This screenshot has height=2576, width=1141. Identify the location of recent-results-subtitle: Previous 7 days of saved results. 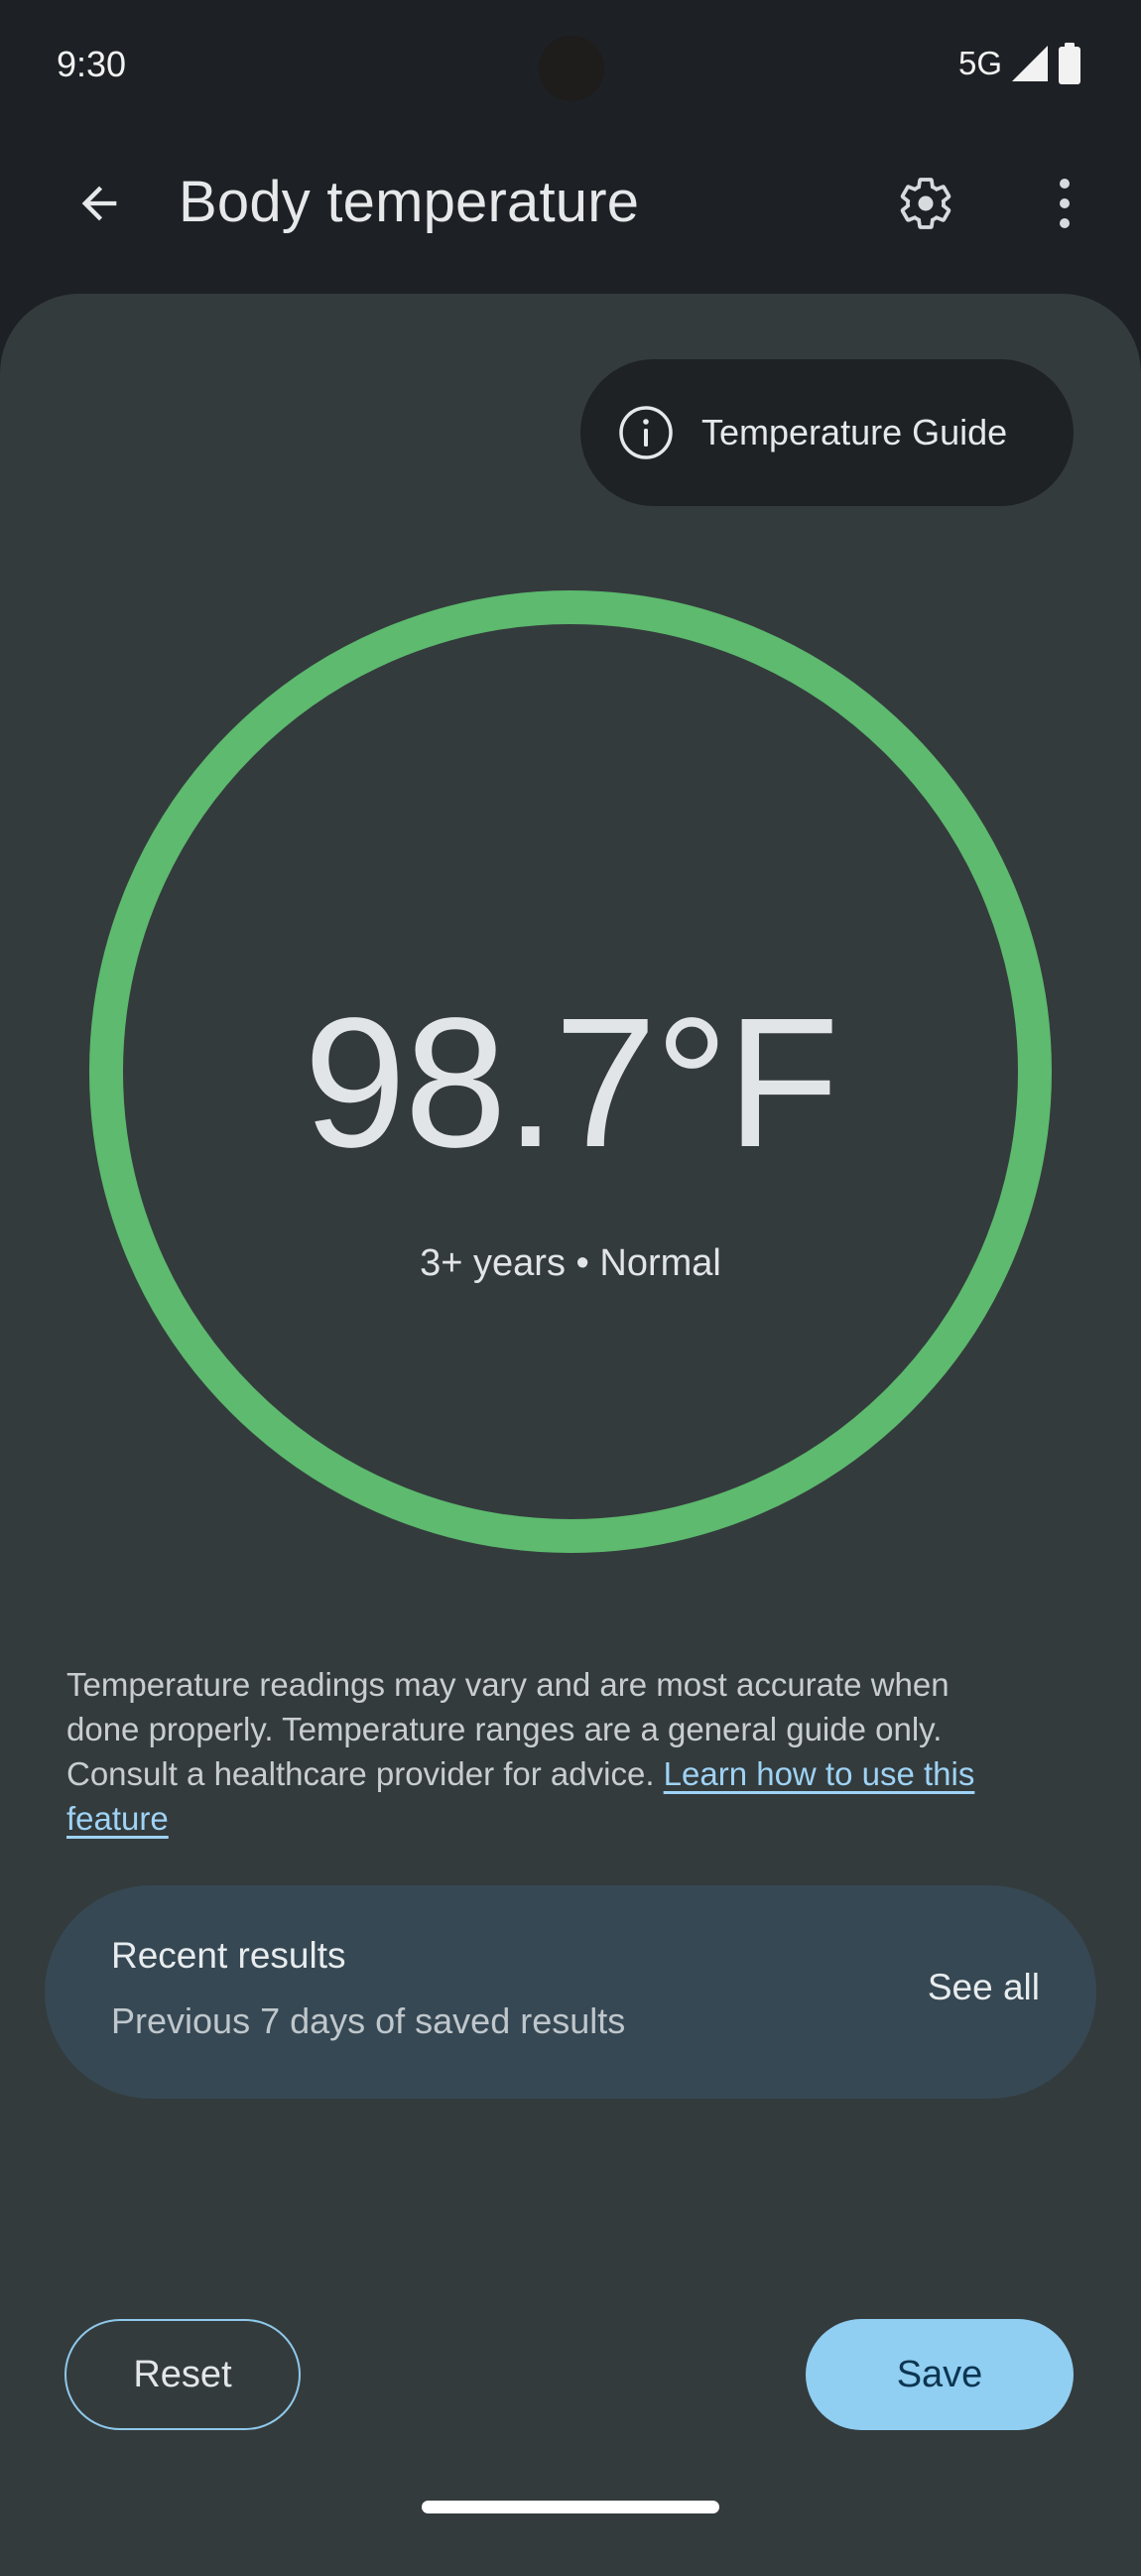
(368, 2021).